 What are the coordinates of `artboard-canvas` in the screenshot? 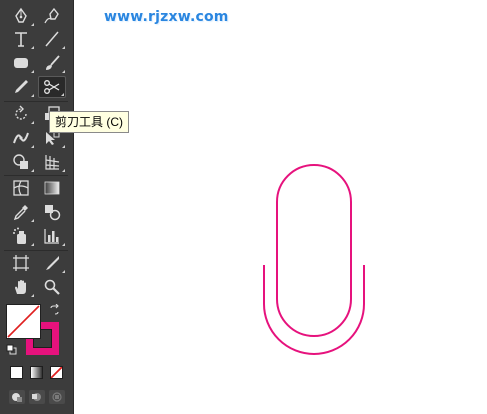 It's located at (314, 259).